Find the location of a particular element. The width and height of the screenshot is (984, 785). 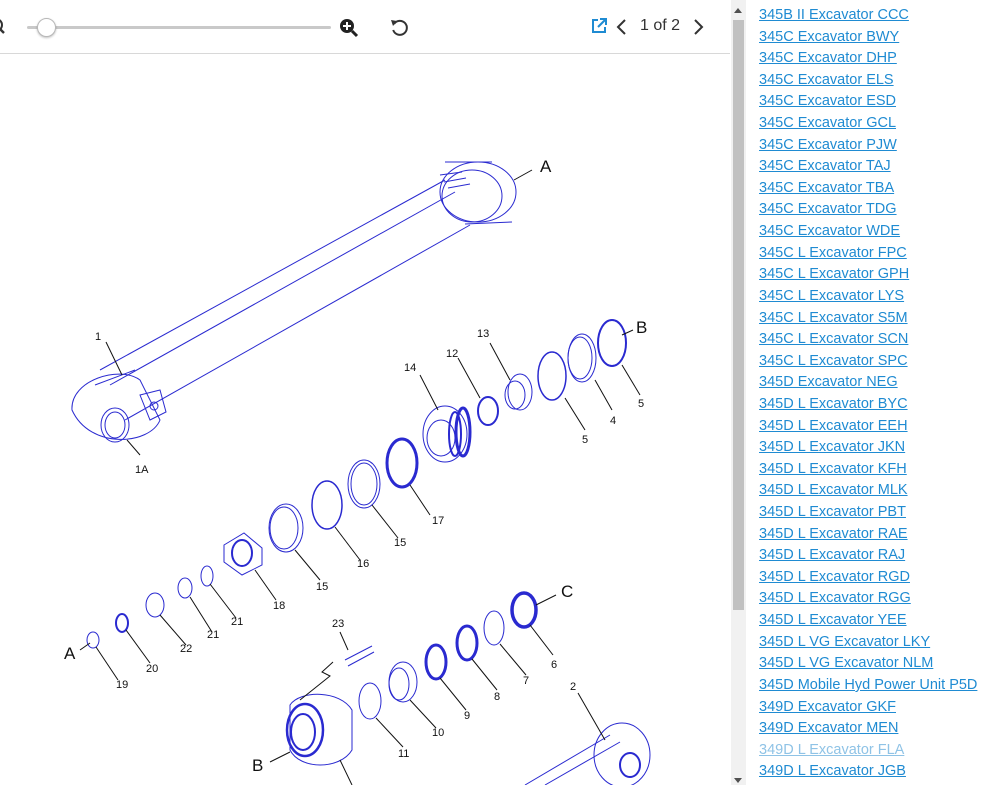

model-link: 345C L Excavator FPC is located at coordinates (833, 253).